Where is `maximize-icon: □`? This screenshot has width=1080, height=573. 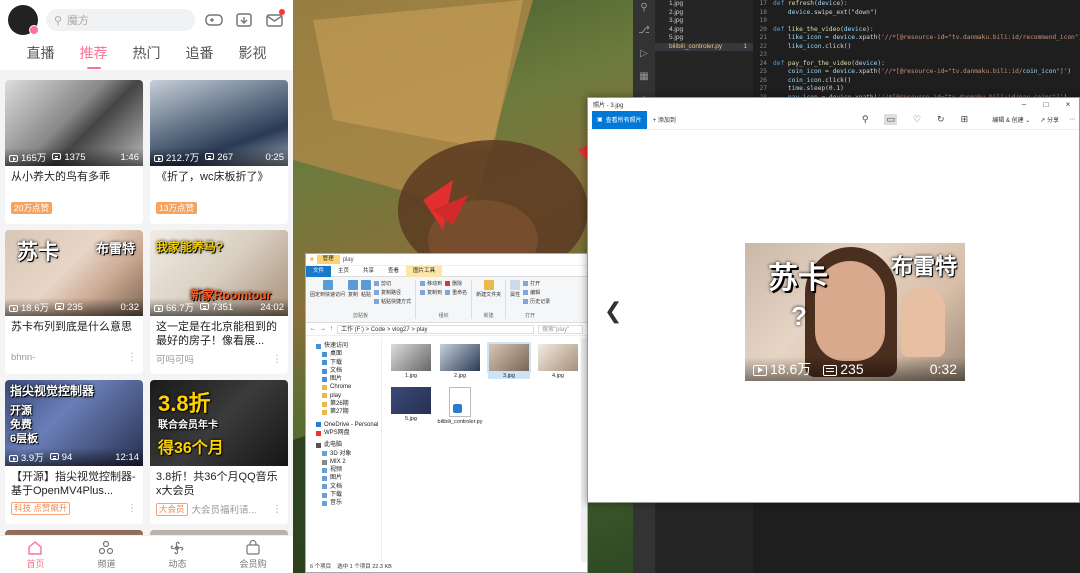 maximize-icon: □ is located at coordinates (1046, 104).